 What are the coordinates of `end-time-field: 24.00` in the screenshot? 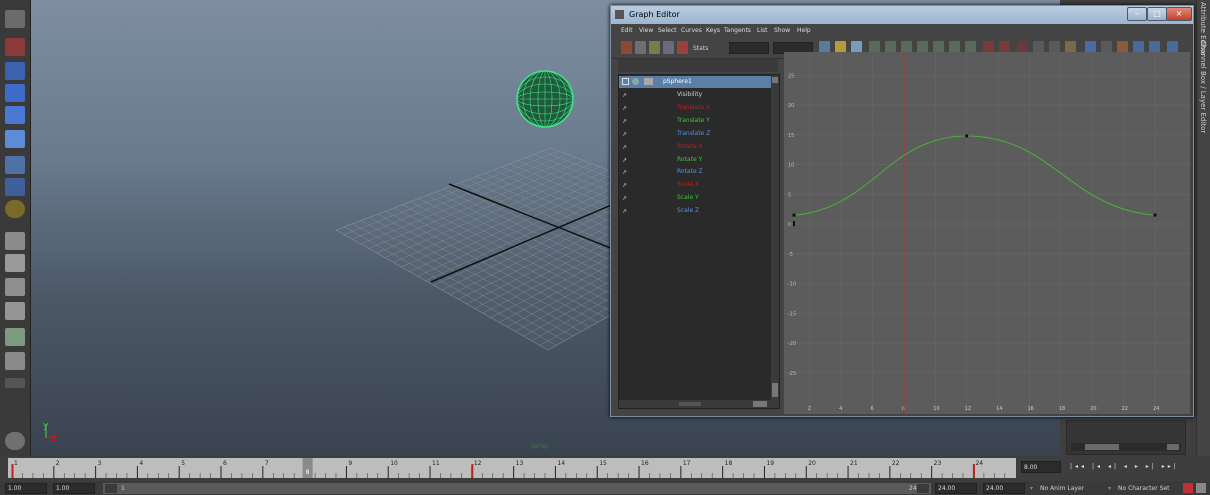 It's located at (1004, 488).